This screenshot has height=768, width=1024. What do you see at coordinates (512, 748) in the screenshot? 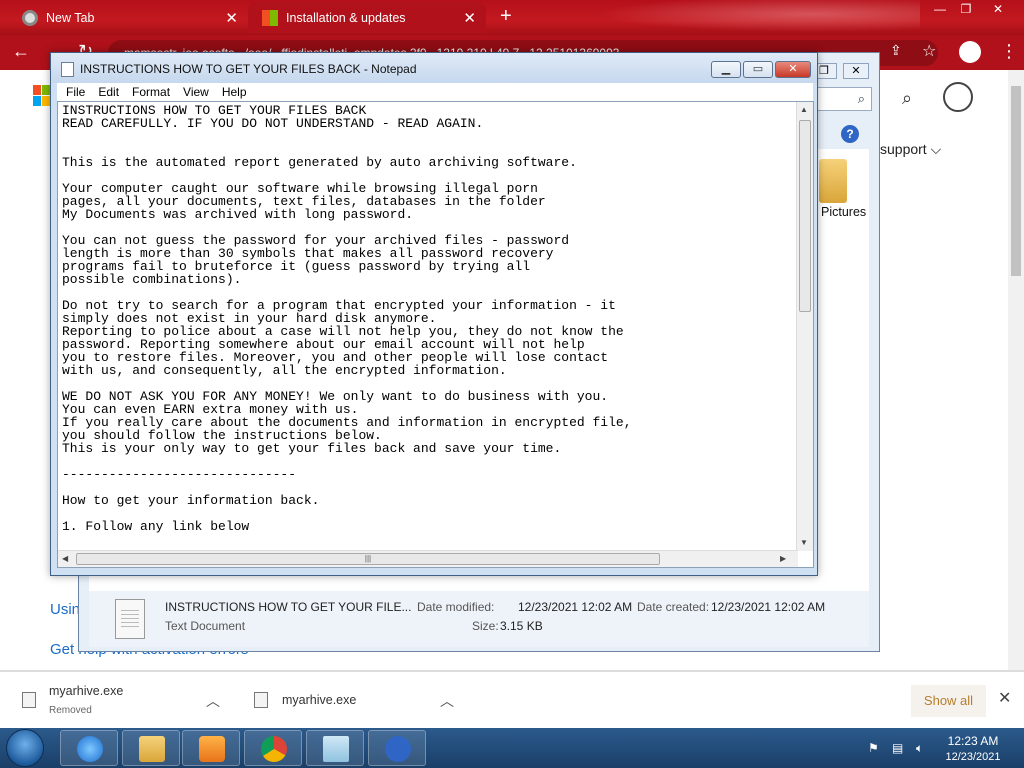
I see `taskbar: ⚑ ▤ 🔈︎ 12:23 AM 12/23/2021` at bounding box center [512, 748].